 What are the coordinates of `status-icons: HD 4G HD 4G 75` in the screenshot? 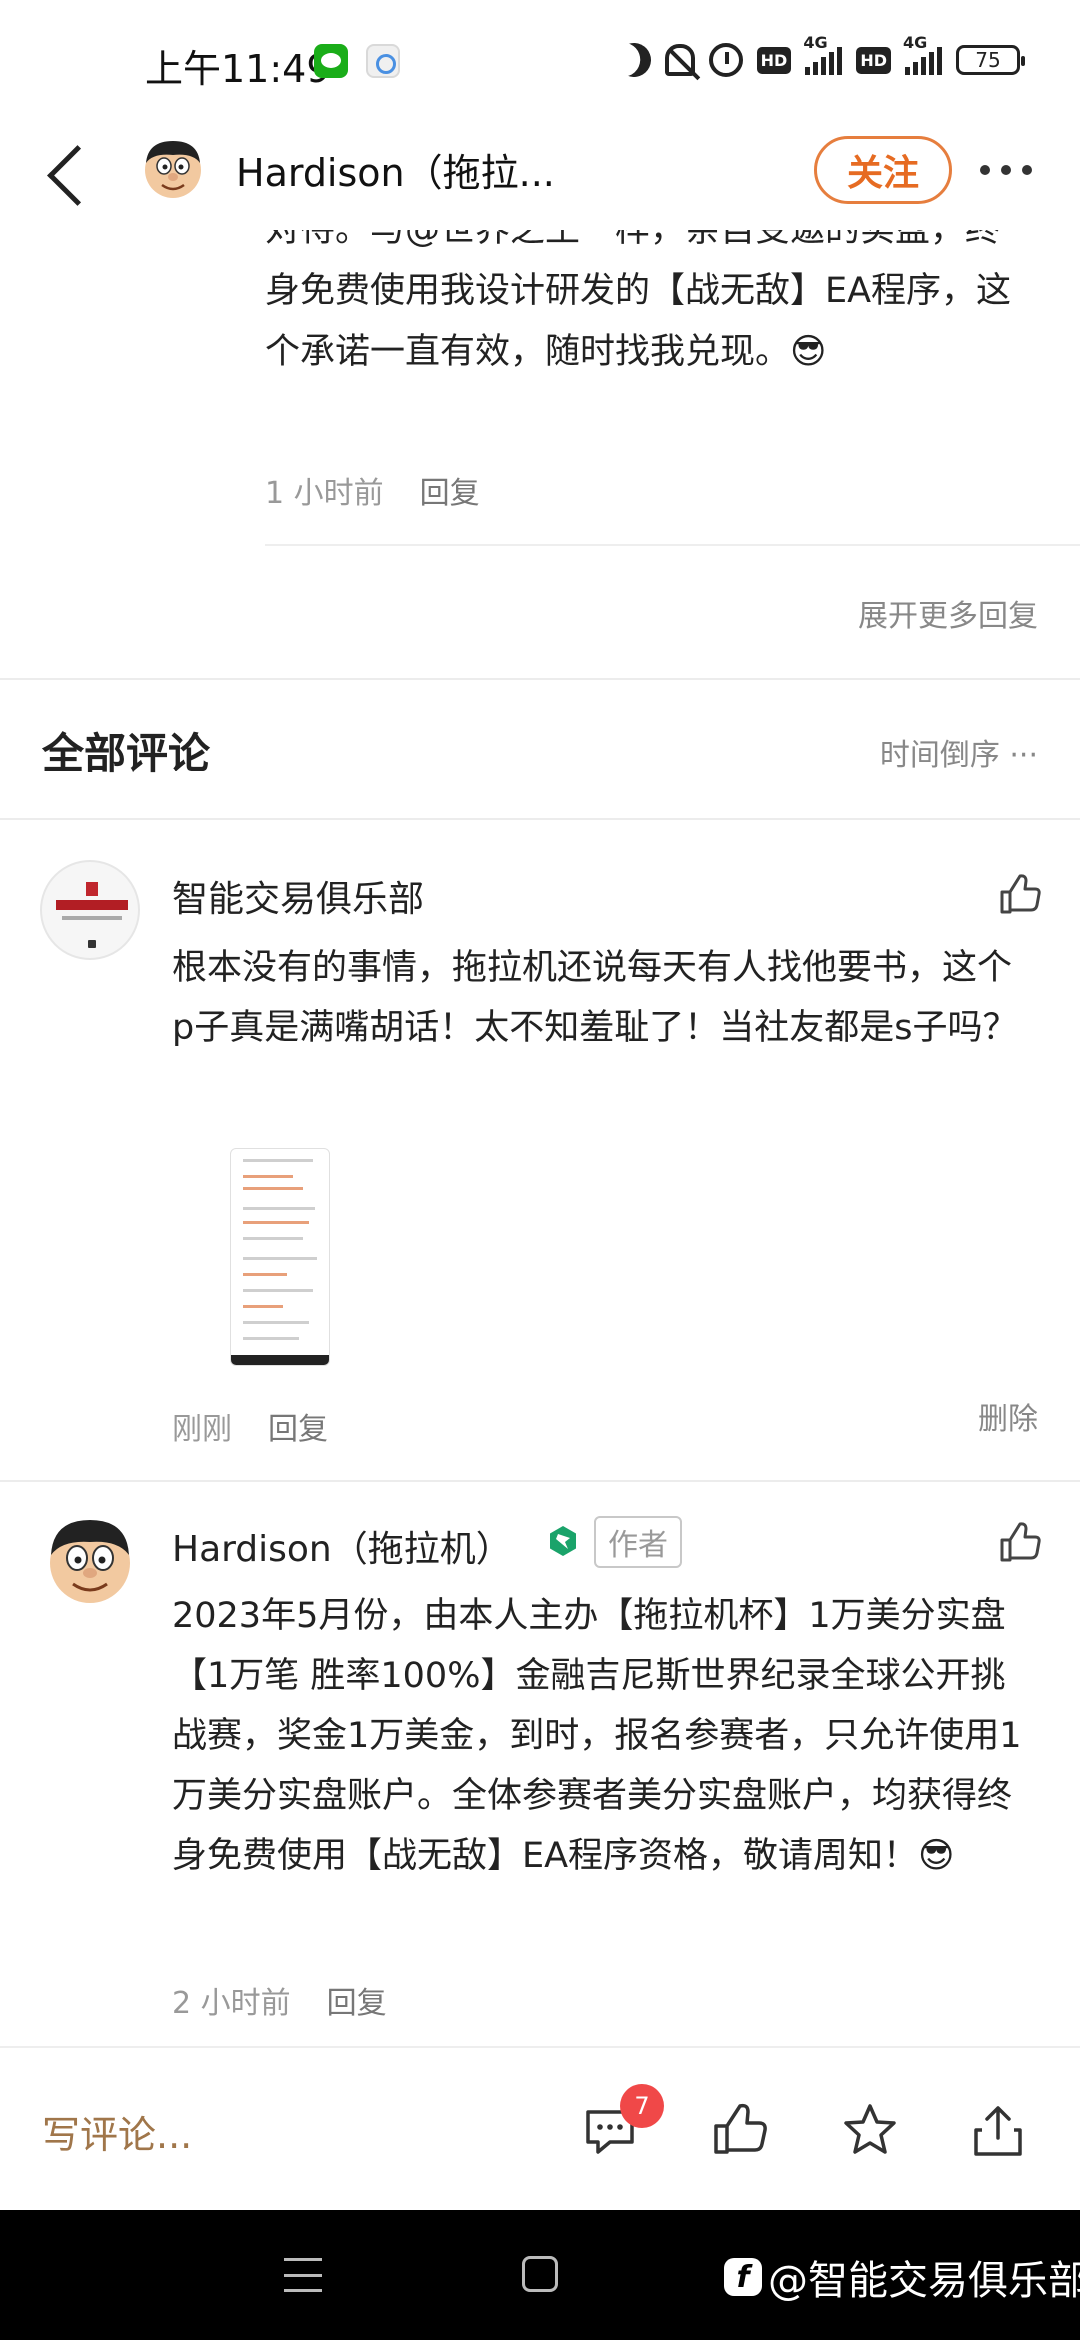 It's located at (821, 56).